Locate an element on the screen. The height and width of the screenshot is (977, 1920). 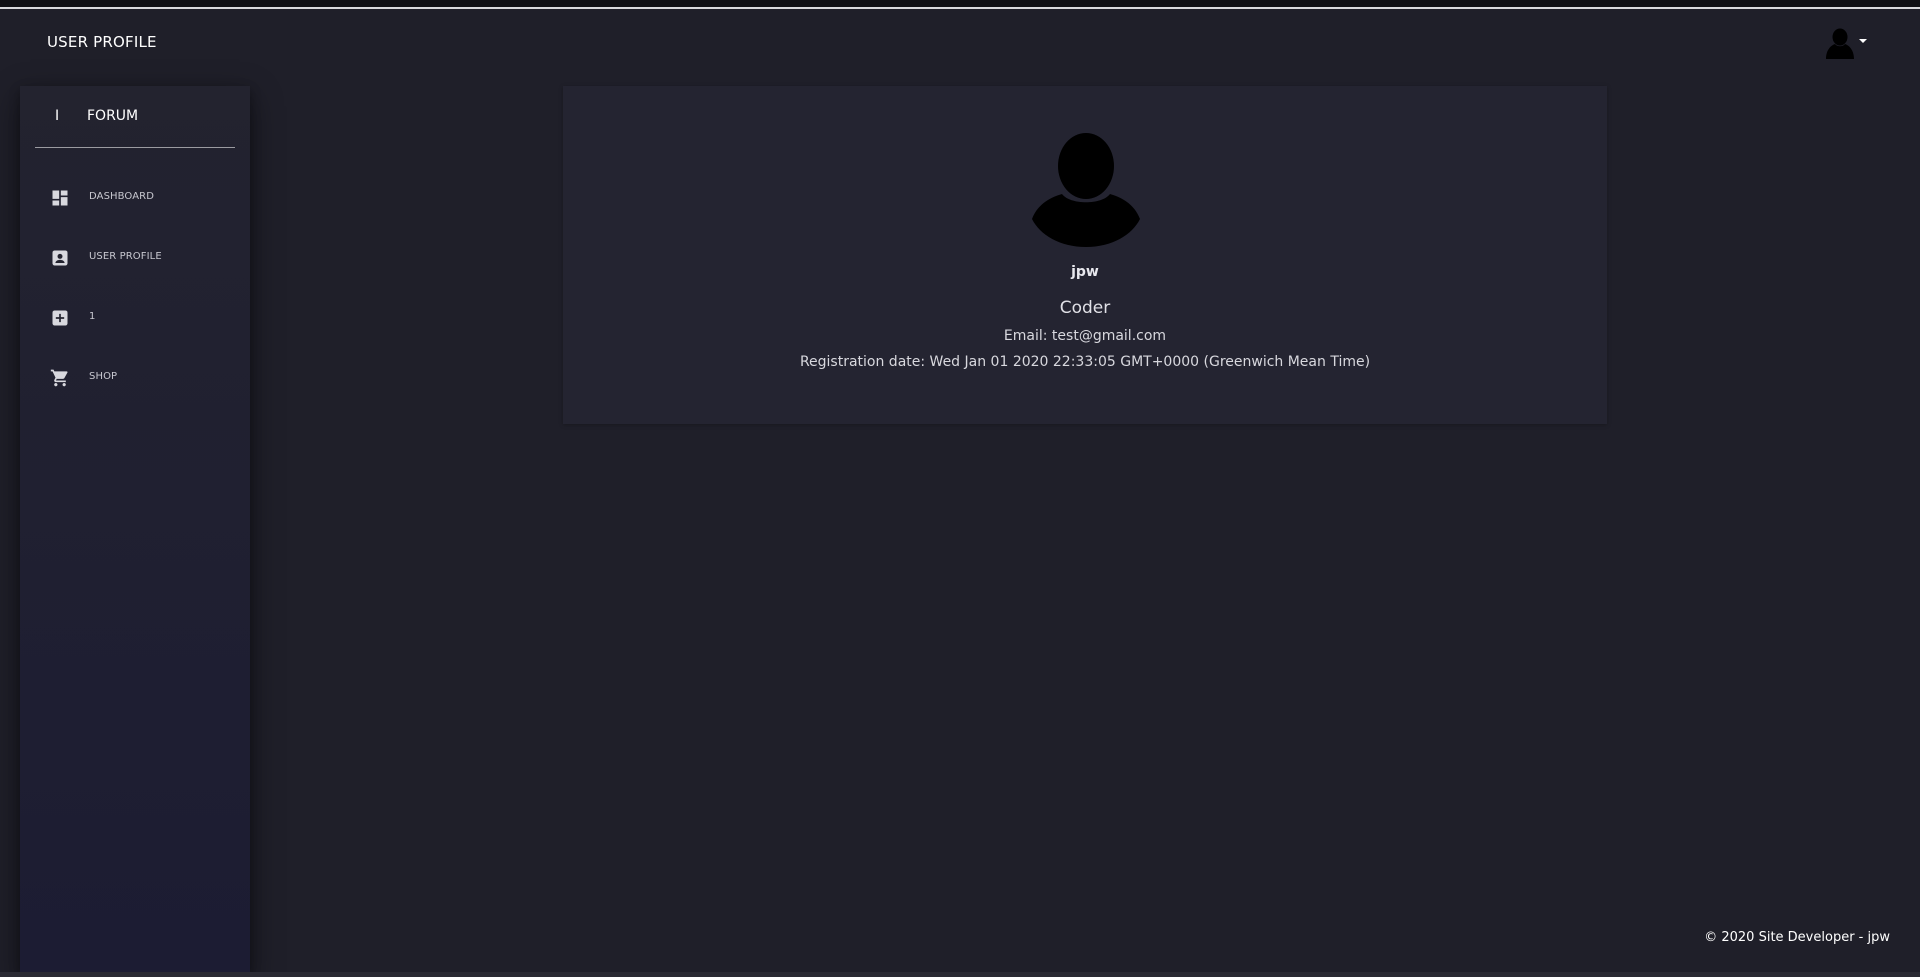
profile-email: Email: test@gmail.com is located at coordinates (1085, 336).